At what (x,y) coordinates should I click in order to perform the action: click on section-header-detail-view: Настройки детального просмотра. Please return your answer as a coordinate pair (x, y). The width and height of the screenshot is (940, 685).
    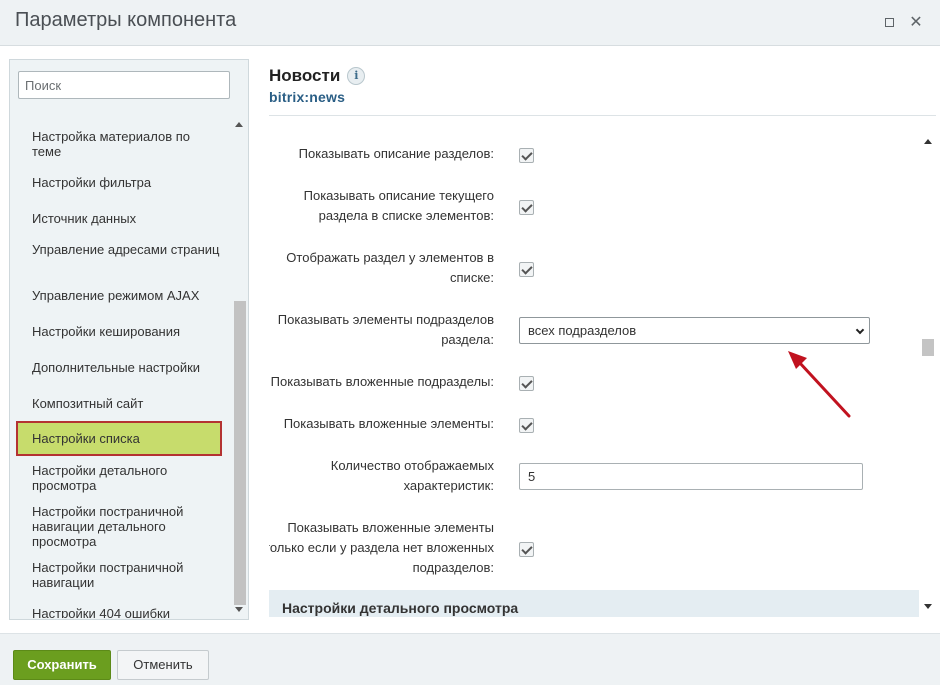
    Looking at the image, I should click on (594, 603).